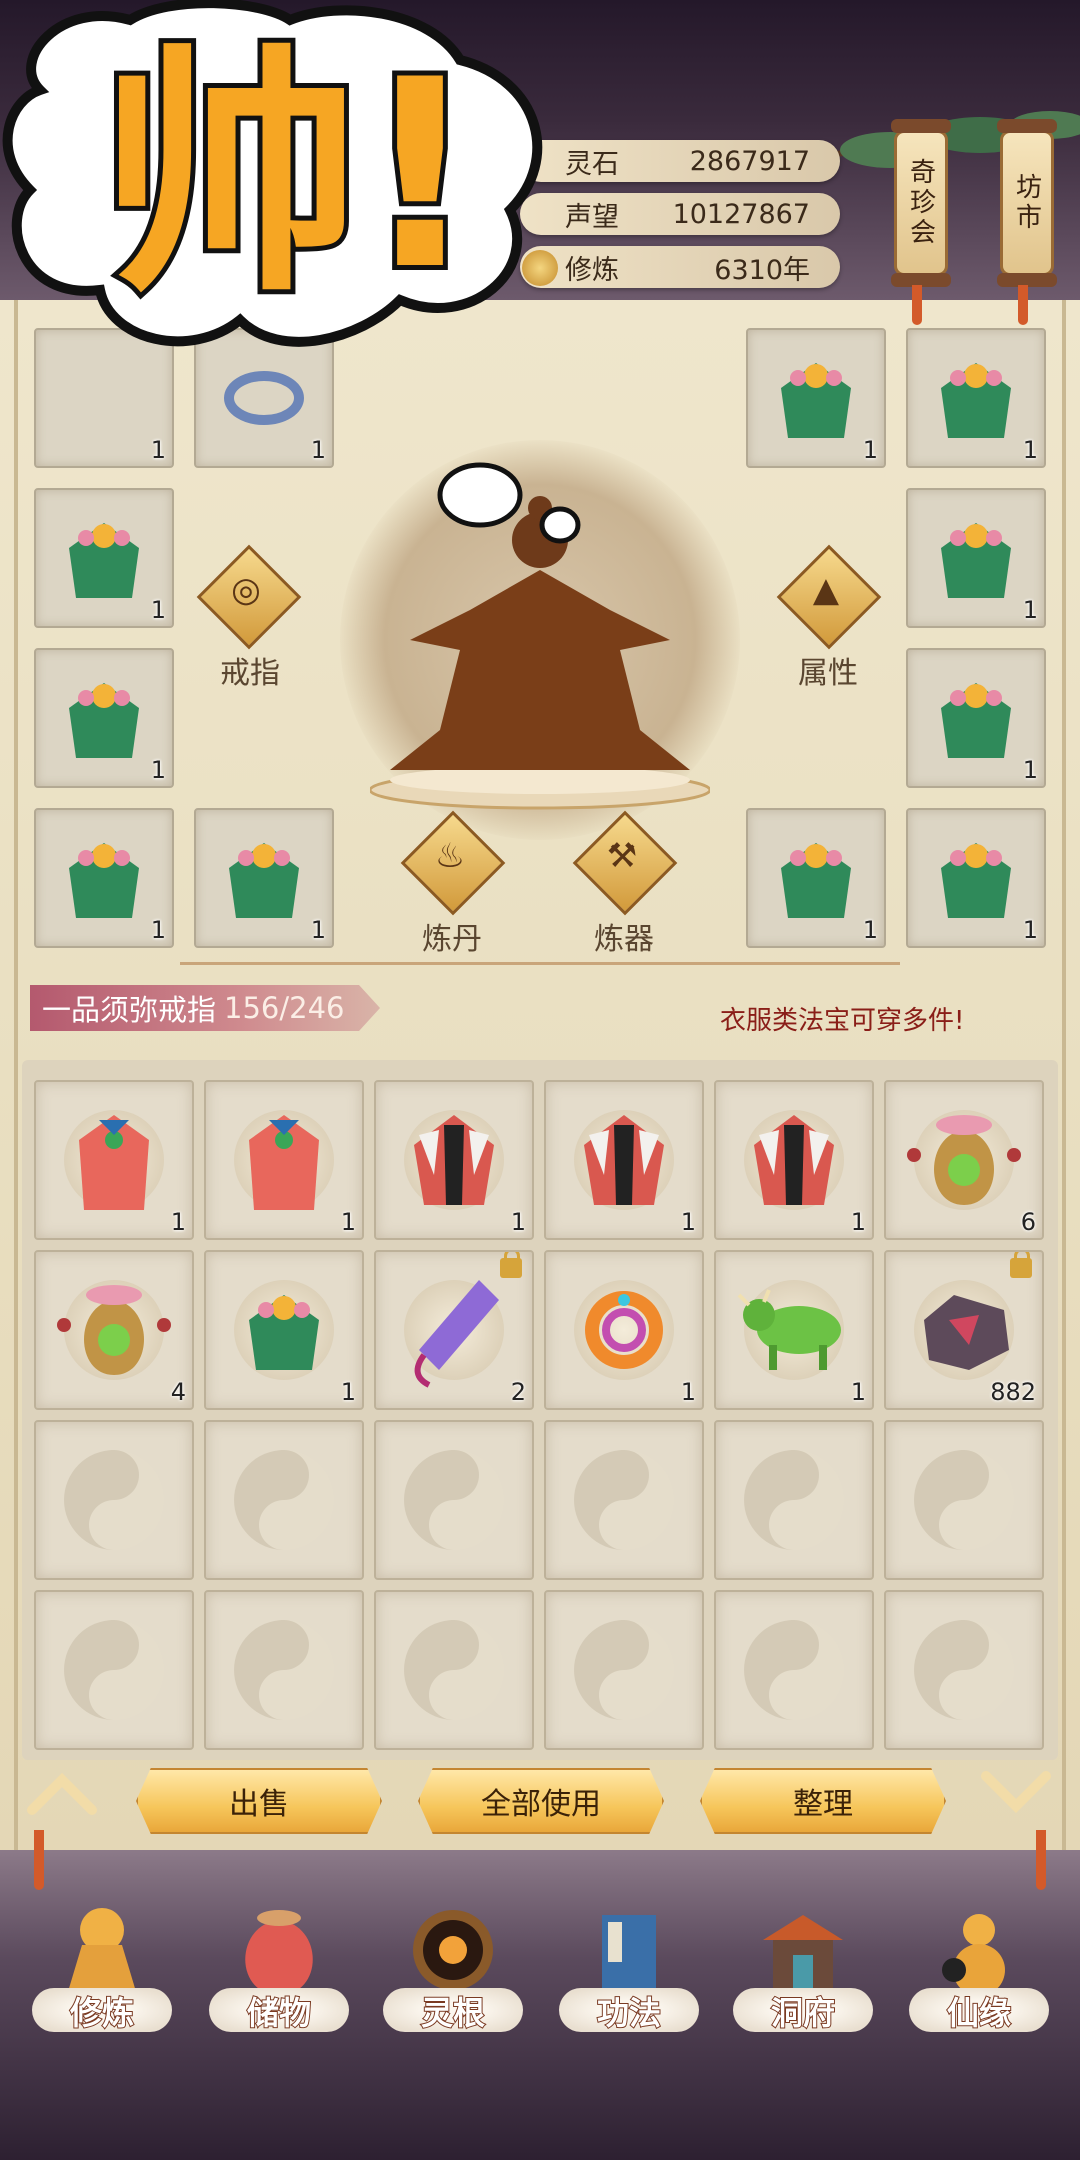 The height and width of the screenshot is (2160, 1080). Describe the element at coordinates (62, 1793) in the screenshot. I see `page-up-arrow-icon` at that location.